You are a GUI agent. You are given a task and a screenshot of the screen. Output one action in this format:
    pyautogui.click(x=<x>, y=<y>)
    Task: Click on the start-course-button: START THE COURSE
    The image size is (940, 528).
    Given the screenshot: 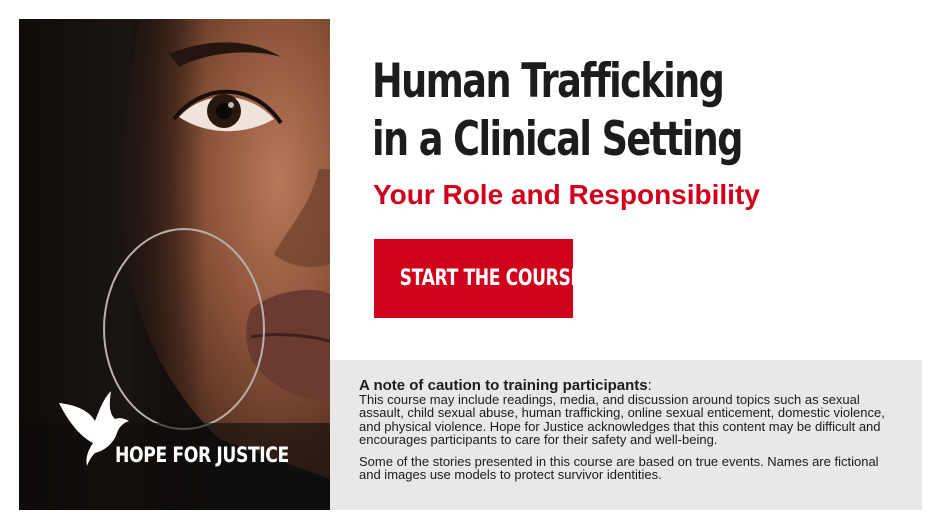 What is the action you would take?
    pyautogui.click(x=478, y=278)
    